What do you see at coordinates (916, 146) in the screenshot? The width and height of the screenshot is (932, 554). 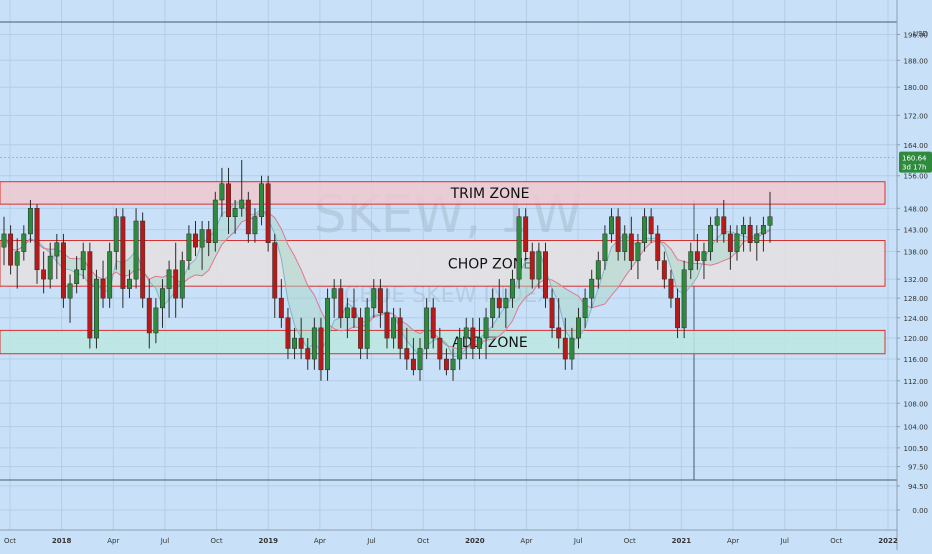 I see `y-tick-label: 164.00` at bounding box center [916, 146].